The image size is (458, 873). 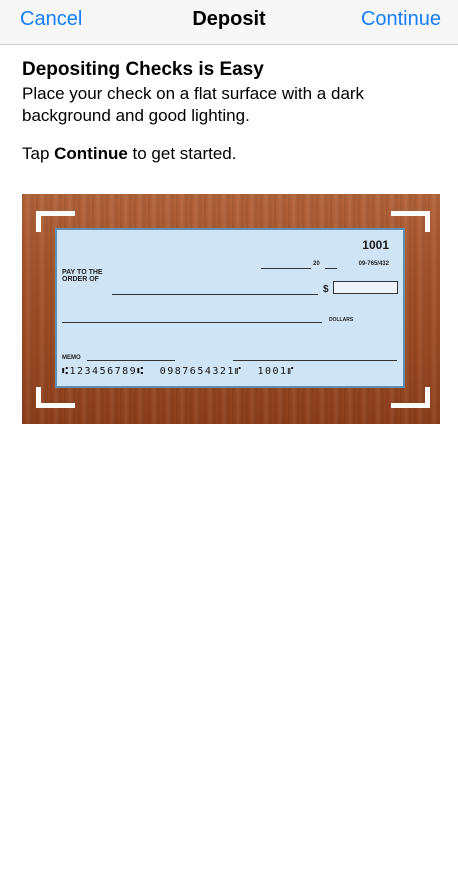 I want to click on tap-continue-instruction: Tap Continue to get started., so click(x=232, y=154).